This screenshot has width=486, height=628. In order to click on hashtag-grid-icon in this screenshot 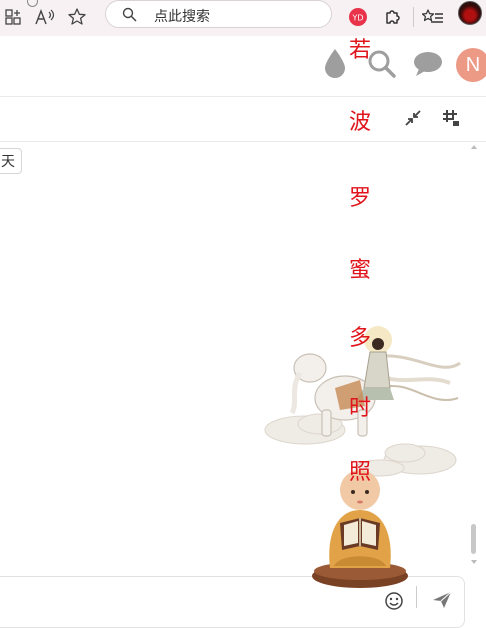, I will do `click(451, 120)`.